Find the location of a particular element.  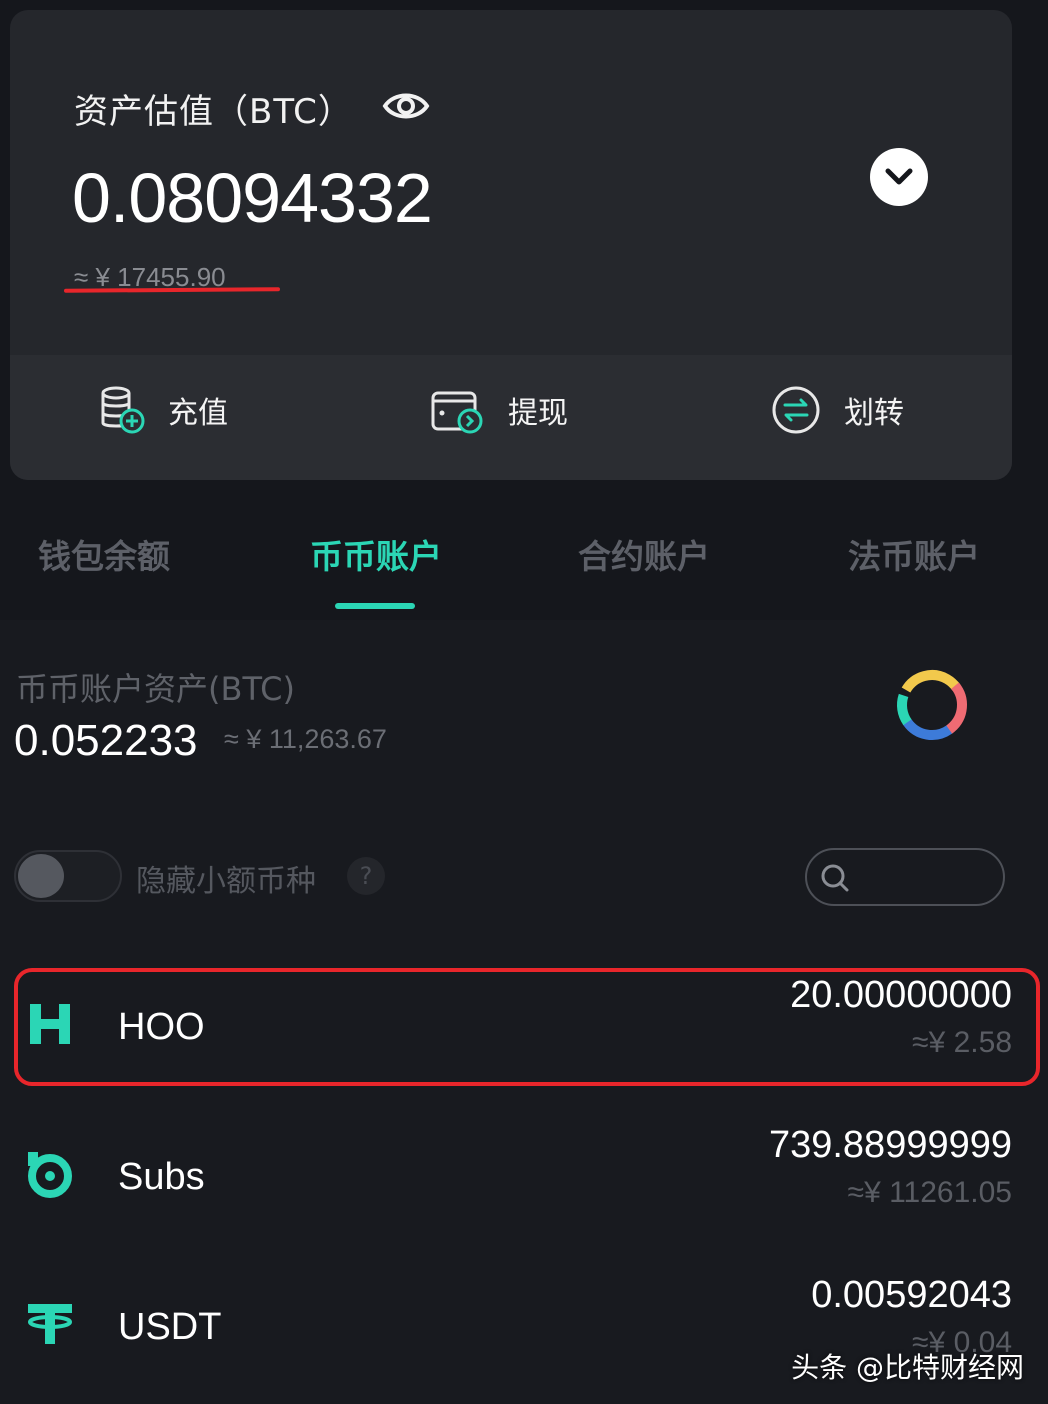

spot-assets-cny: ≈ ¥ 11,263.67 is located at coordinates (305, 739).